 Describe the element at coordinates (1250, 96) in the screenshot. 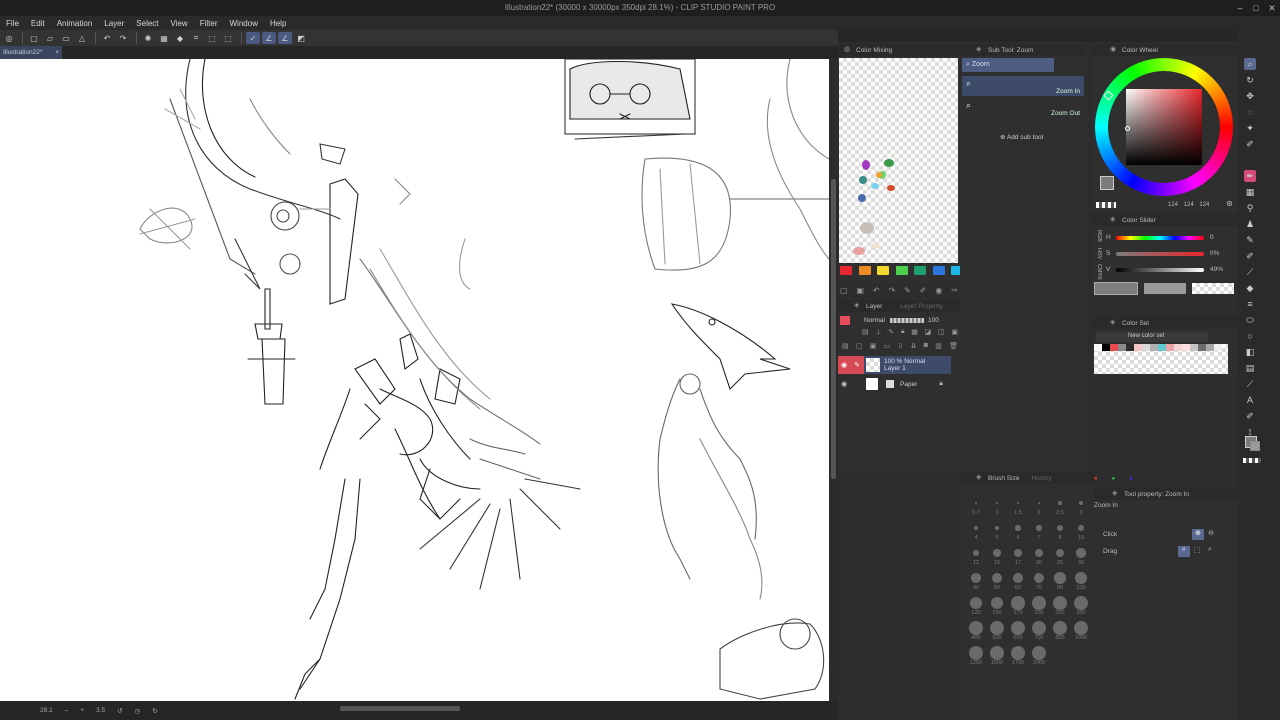

I see `hand-tool-icon: ✥` at that location.